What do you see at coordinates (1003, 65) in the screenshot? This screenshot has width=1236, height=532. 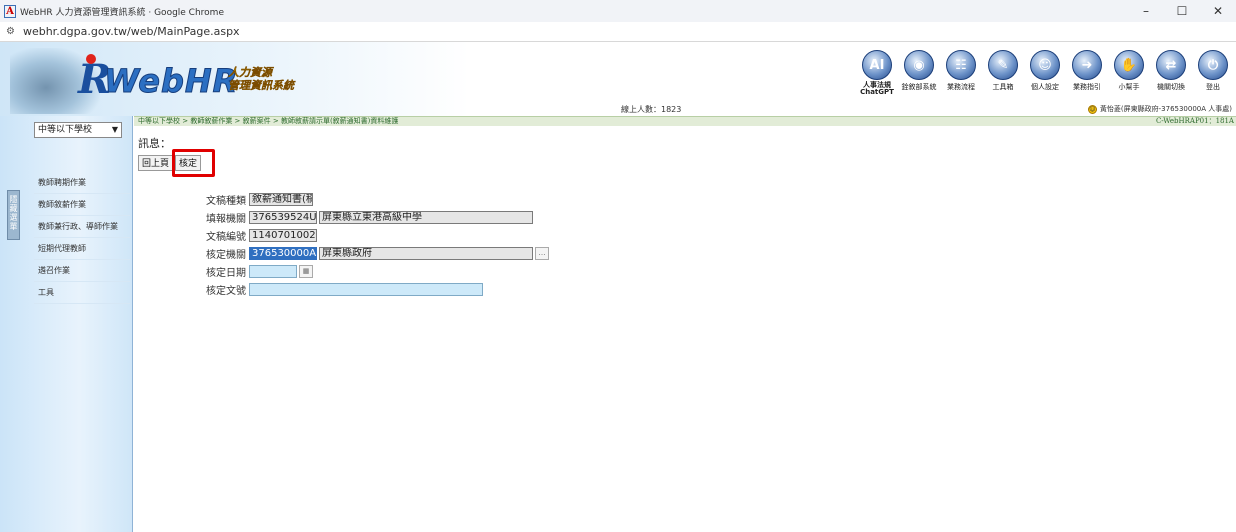 I see `tools-icon: ✎` at bounding box center [1003, 65].